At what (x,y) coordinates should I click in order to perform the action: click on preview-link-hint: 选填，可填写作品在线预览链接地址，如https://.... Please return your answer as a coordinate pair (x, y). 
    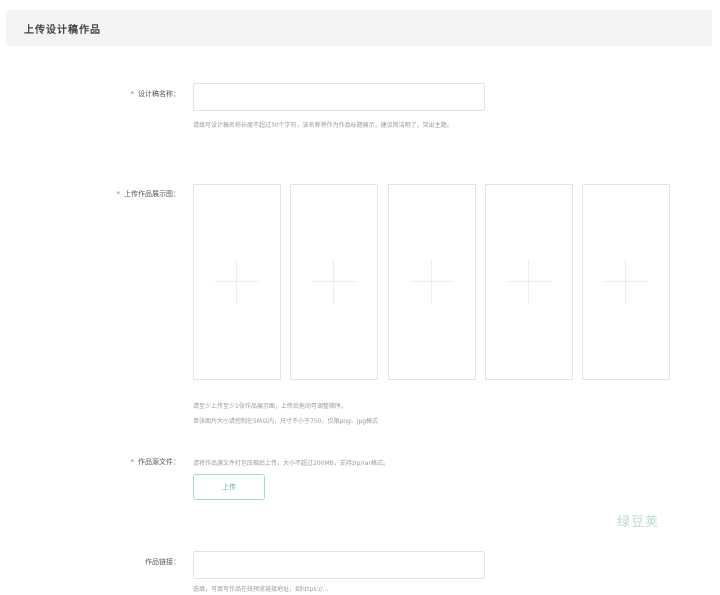
    Looking at the image, I should click on (261, 589).